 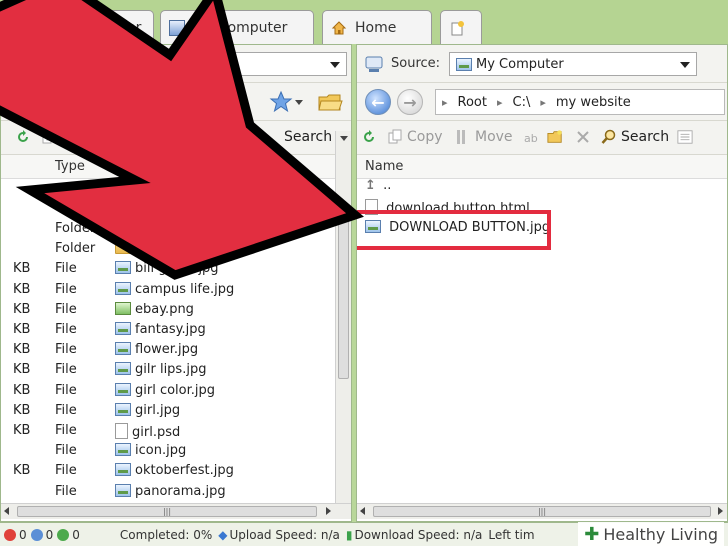 What do you see at coordinates (608, 136) in the screenshot?
I see `search-icon` at bounding box center [608, 136].